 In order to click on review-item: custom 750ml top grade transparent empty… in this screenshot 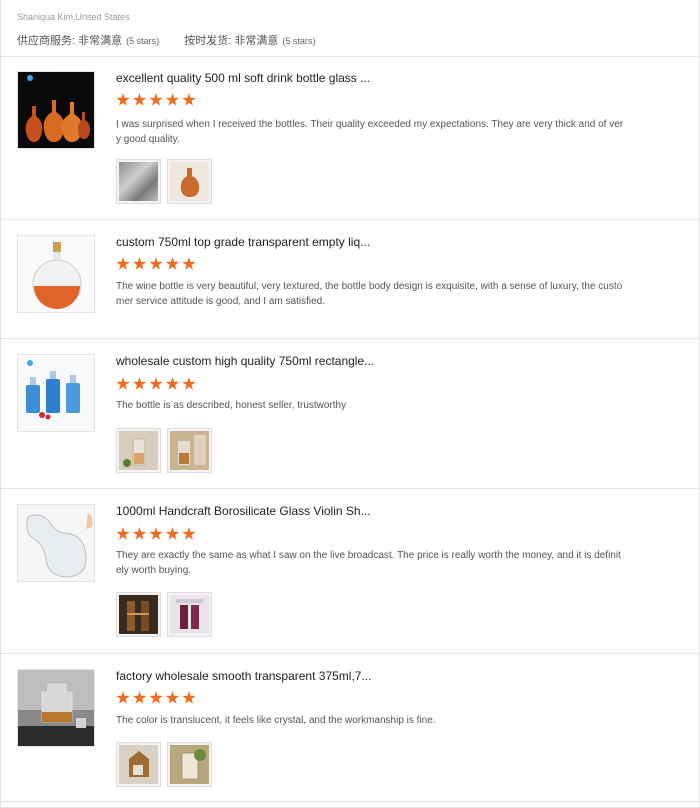, I will do `click(350, 279)`.